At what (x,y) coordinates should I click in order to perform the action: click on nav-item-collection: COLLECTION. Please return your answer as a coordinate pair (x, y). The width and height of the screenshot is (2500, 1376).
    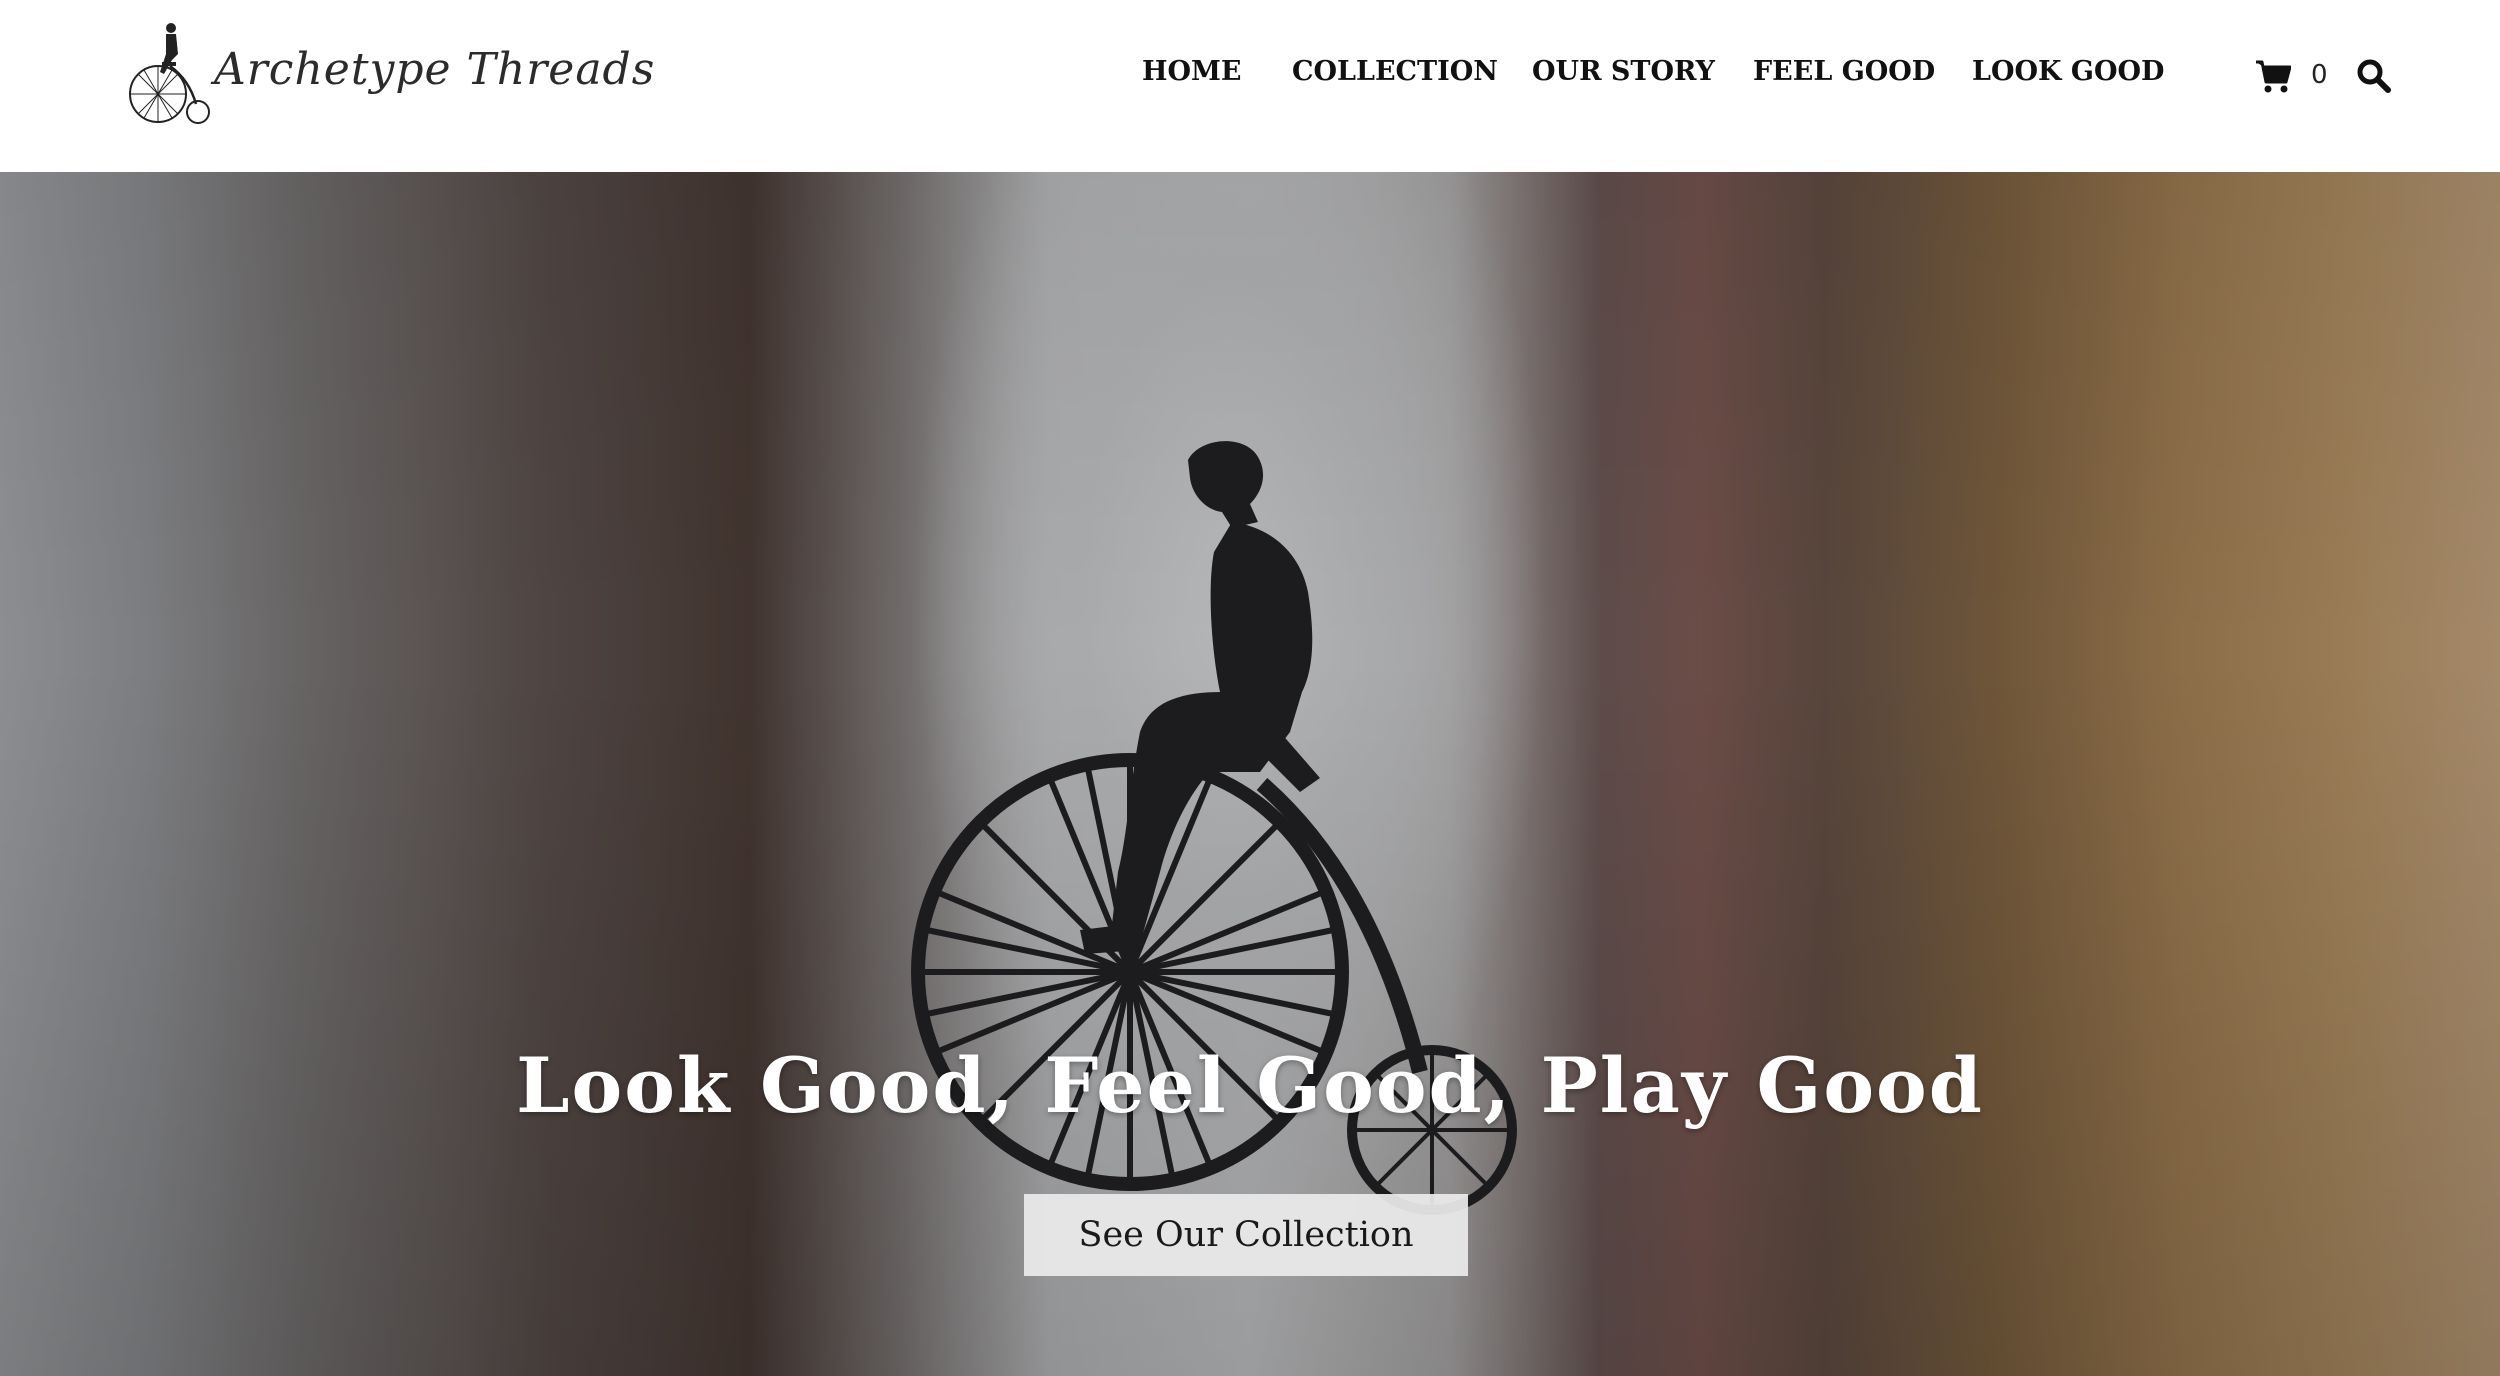
    Looking at the image, I should click on (1395, 71).